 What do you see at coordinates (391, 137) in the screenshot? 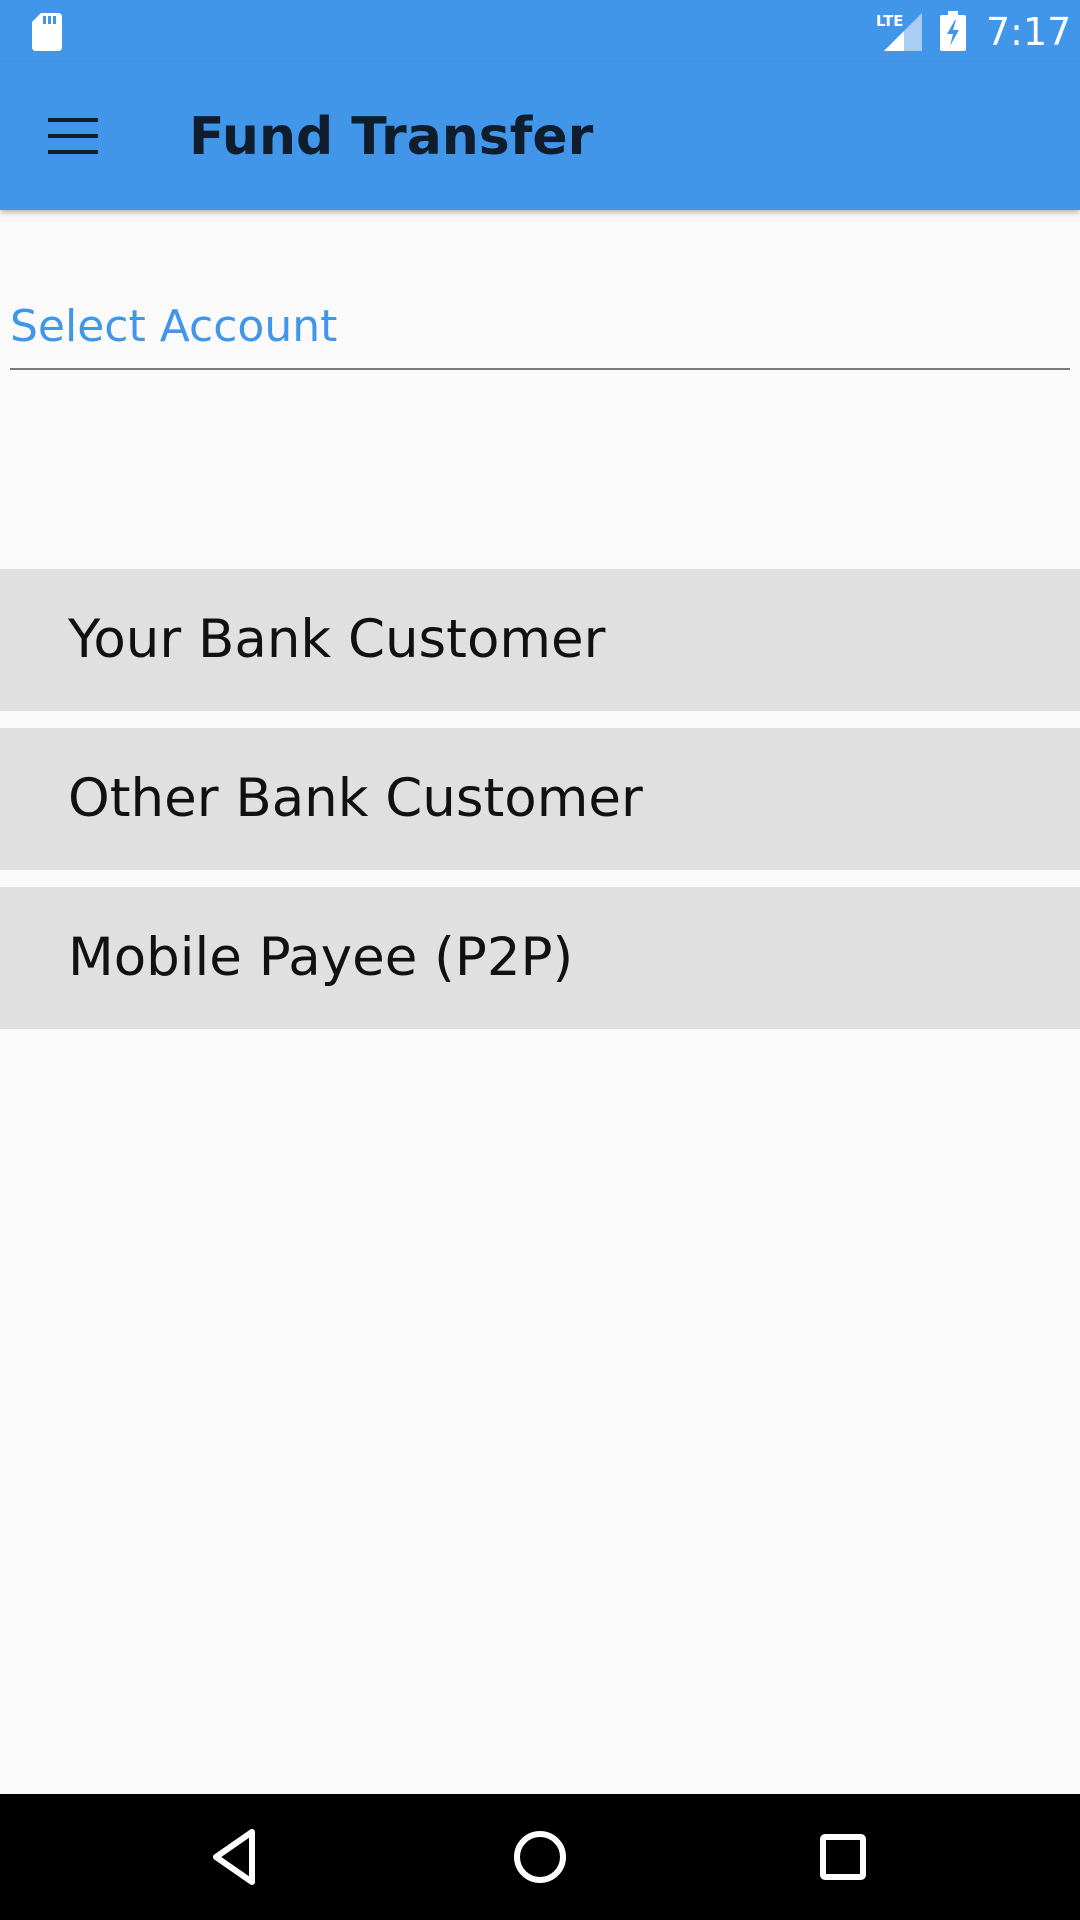
I see `page-title: Fund Transfer` at bounding box center [391, 137].